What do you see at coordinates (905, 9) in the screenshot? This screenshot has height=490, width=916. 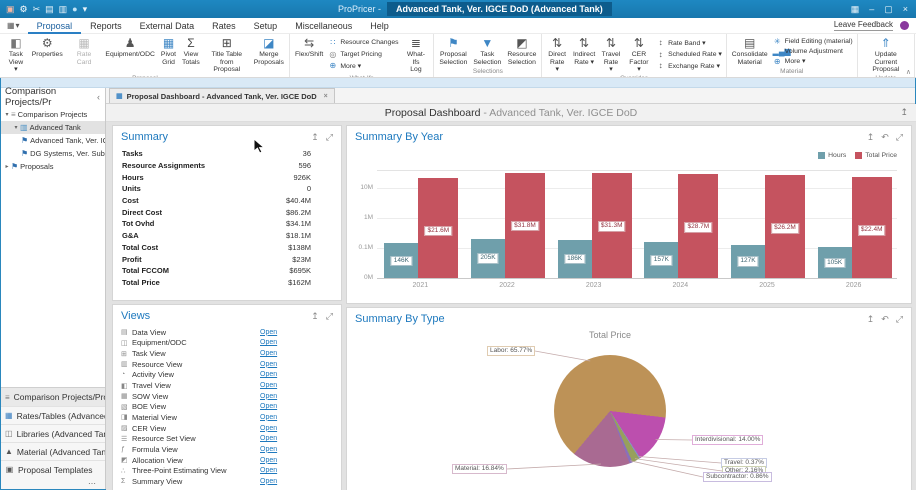 I see `close-icon: ×` at bounding box center [905, 9].